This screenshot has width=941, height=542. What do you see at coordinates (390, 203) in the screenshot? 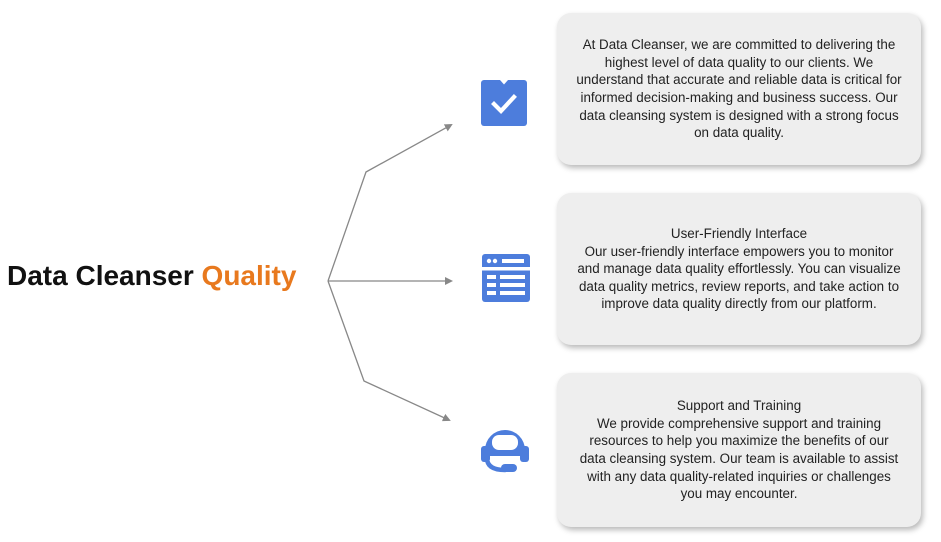
I see `connector-top` at bounding box center [390, 203].